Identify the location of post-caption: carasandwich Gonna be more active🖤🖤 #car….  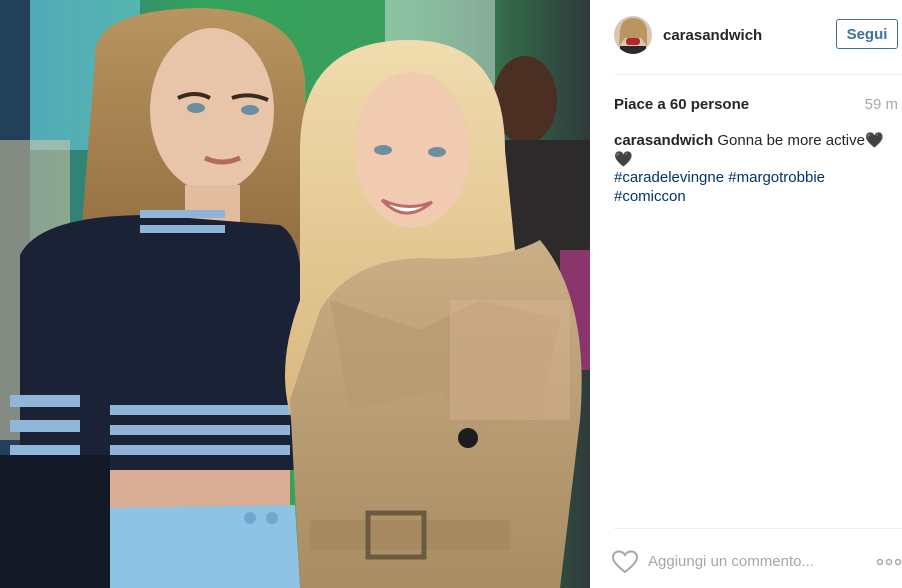
(749, 169).